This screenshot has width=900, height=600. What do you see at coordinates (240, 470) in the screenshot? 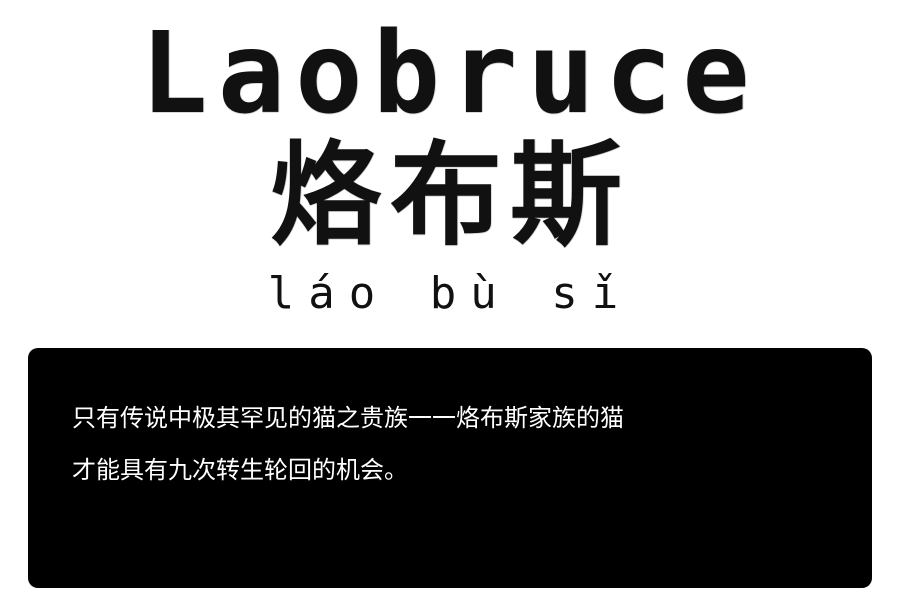
I see `dialog-line: 才能具有九次转生轮回的机会。` at bounding box center [240, 470].